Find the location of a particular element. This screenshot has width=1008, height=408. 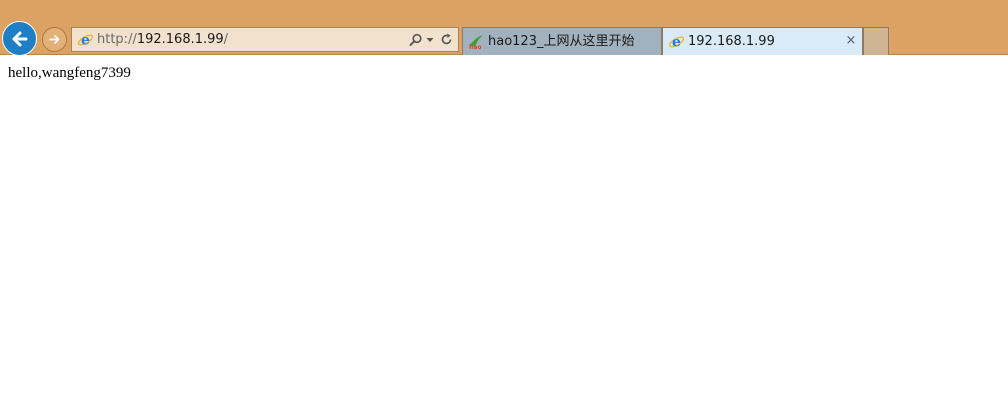

url-scheme: http:// is located at coordinates (117, 39).